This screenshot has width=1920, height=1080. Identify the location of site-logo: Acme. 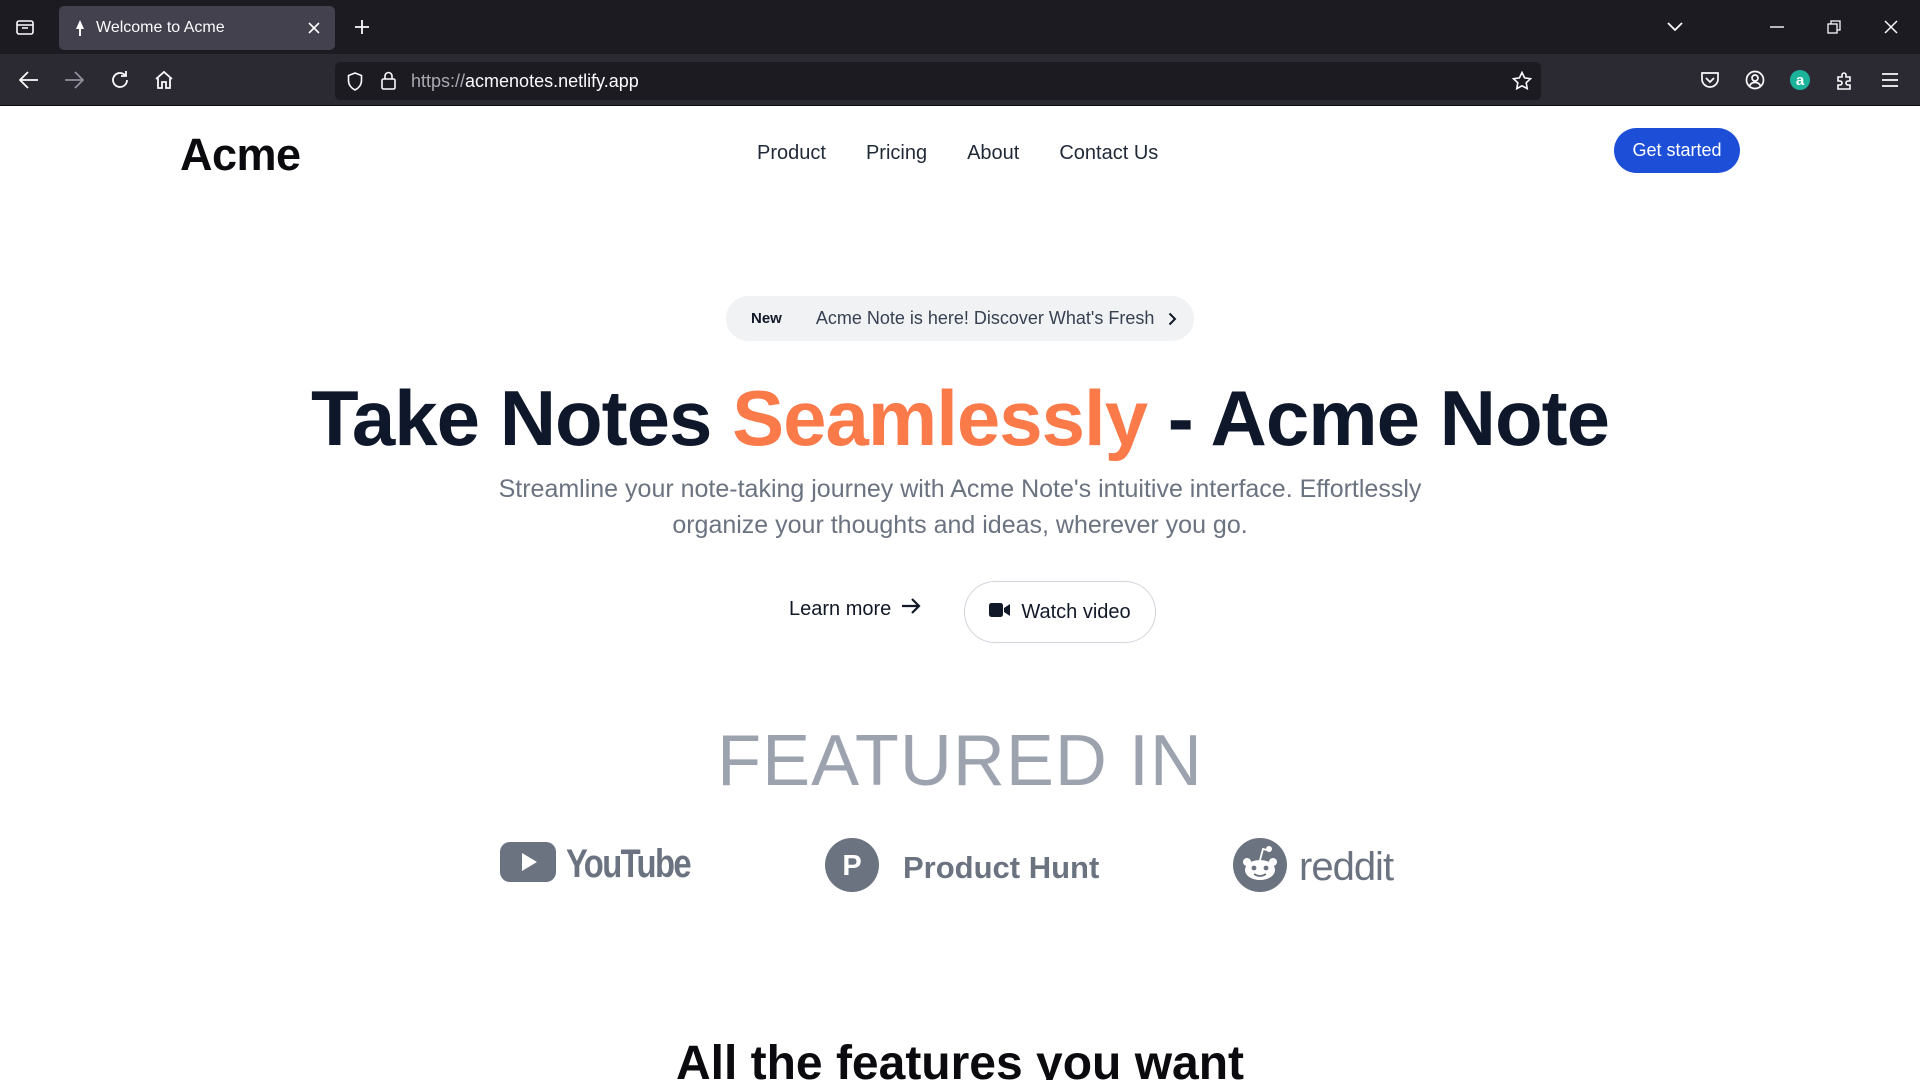
(240, 155).